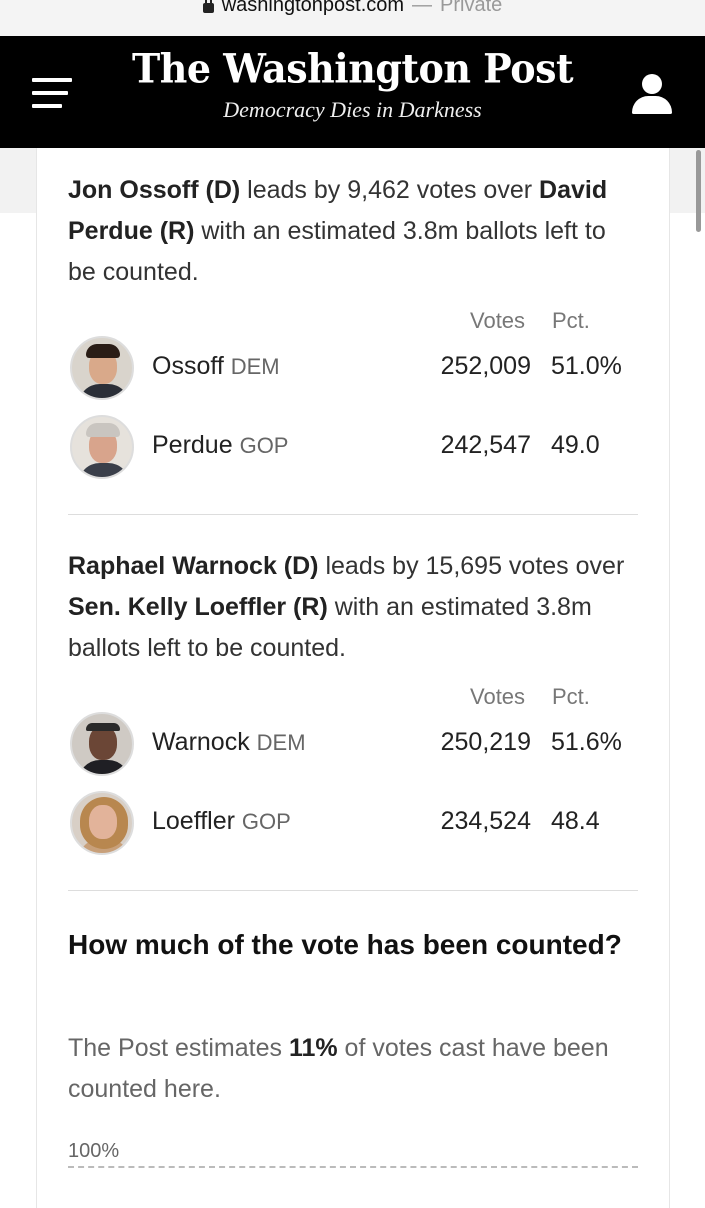 This screenshot has height=1208, width=705. Describe the element at coordinates (220, 445) in the screenshot. I see `candidate-name: Perdue GOP` at that location.